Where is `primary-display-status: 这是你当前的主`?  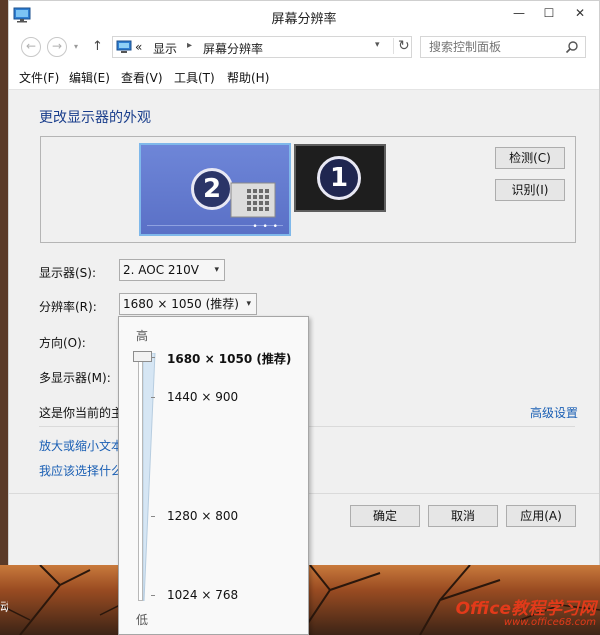
primary-display-status: 这是你当前的主 is located at coordinates (81, 413).